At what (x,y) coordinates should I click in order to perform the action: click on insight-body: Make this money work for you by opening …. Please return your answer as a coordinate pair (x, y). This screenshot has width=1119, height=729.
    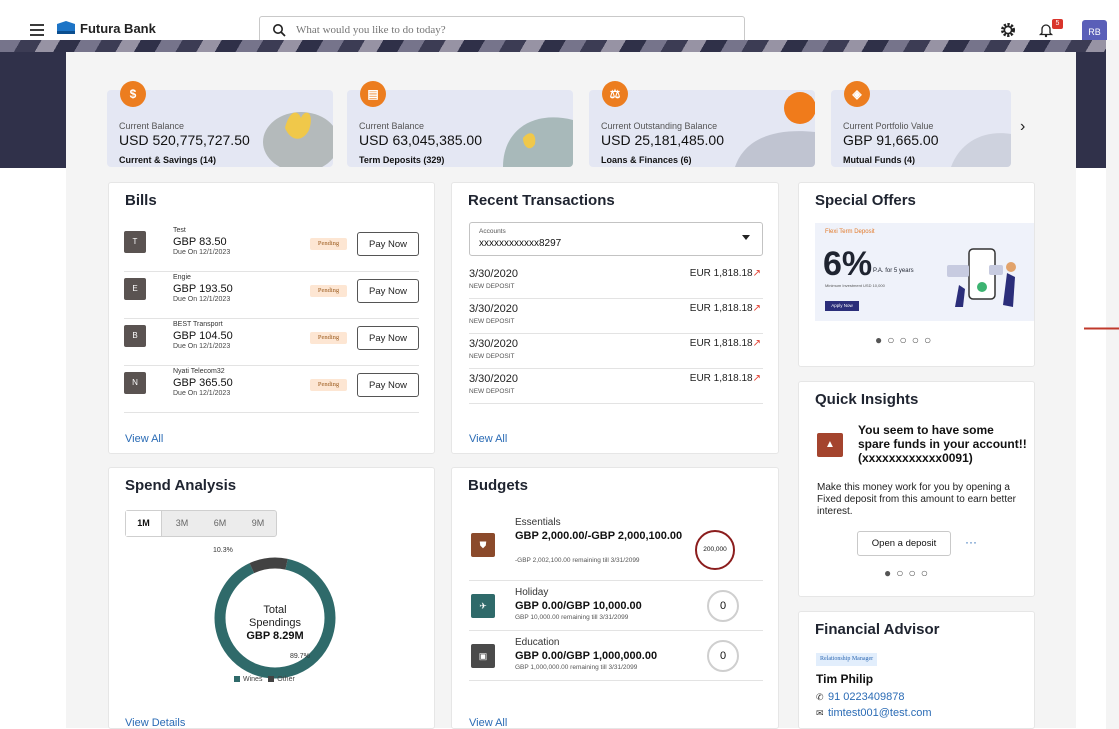
    Looking at the image, I should click on (916, 499).